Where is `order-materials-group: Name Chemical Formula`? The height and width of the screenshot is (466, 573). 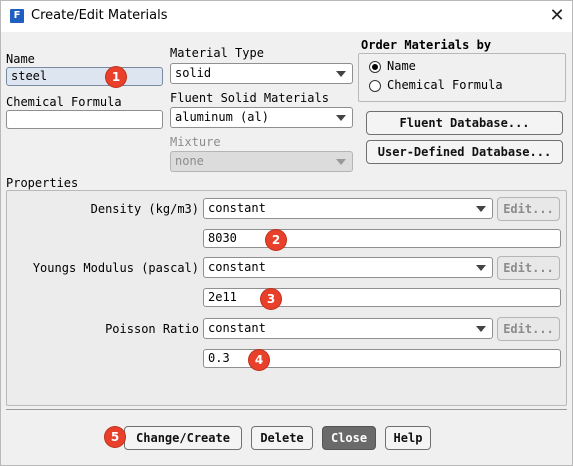 order-materials-group: Name Chemical Formula is located at coordinates (462, 77).